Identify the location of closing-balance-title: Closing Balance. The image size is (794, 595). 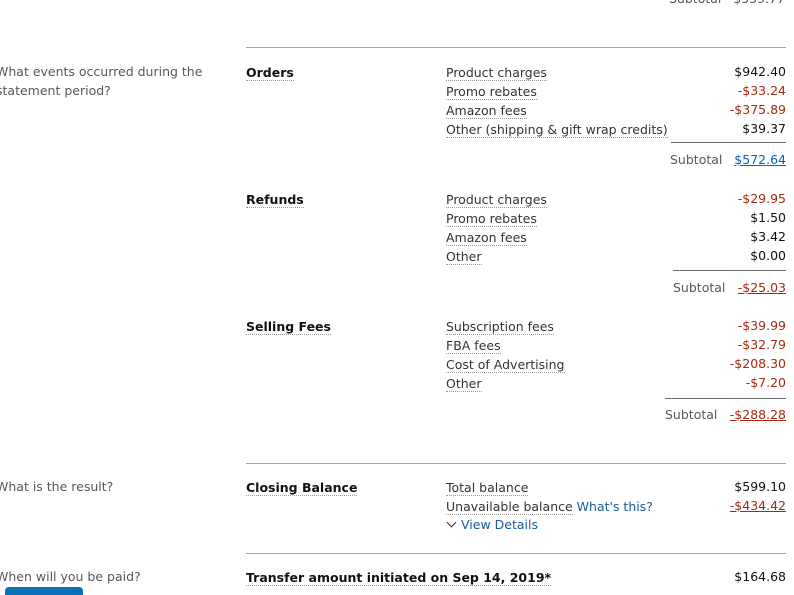
(302, 488).